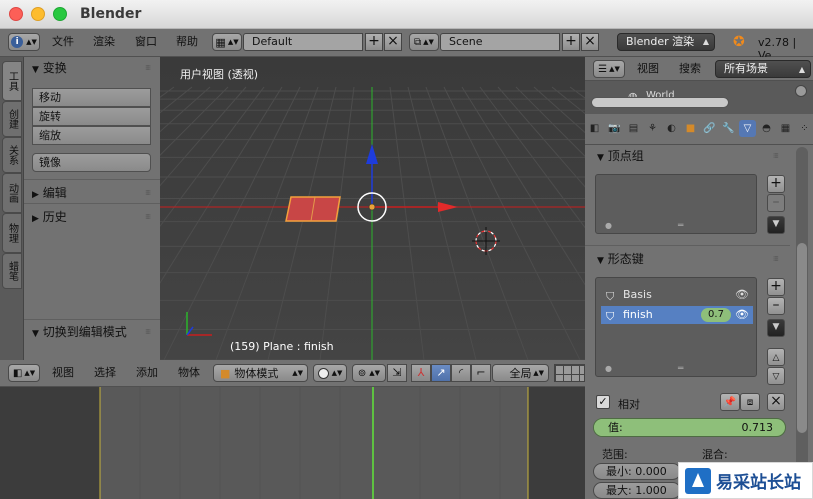 This screenshot has width=813, height=499. What do you see at coordinates (677, 315) in the screenshot?
I see `shape-key-row-selected: ⛉ finish 0.7 👁` at bounding box center [677, 315].